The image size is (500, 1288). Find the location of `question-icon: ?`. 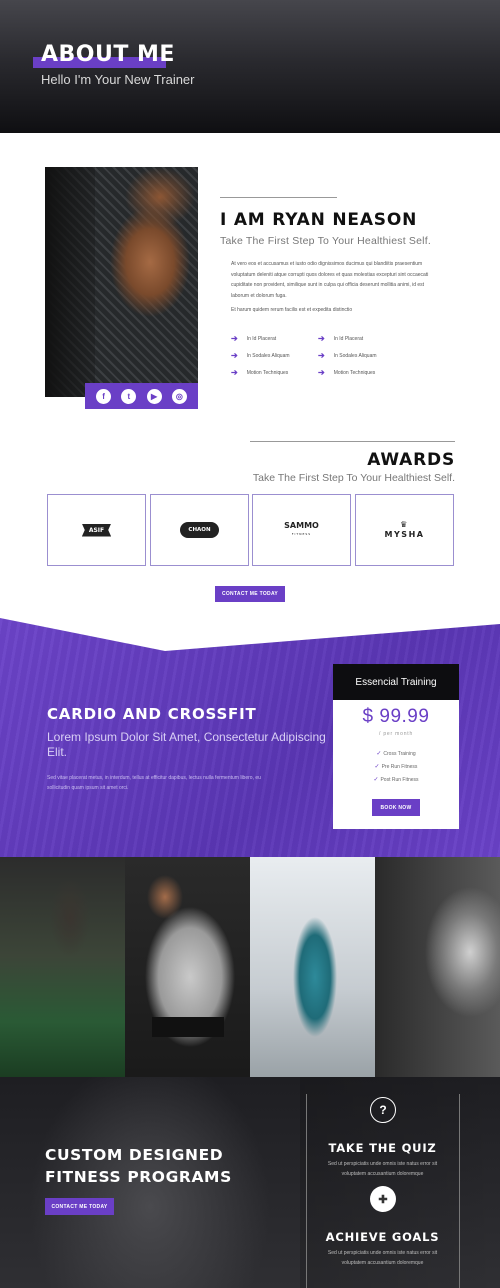

question-icon: ? is located at coordinates (383, 1110).